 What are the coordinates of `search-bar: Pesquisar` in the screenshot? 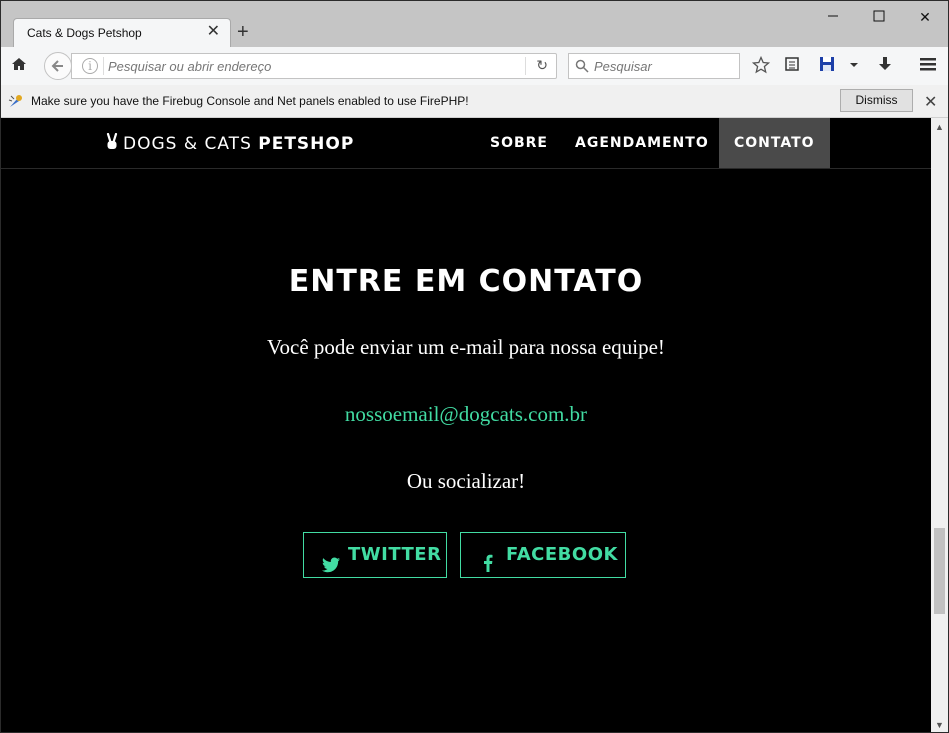 It's located at (654, 66).